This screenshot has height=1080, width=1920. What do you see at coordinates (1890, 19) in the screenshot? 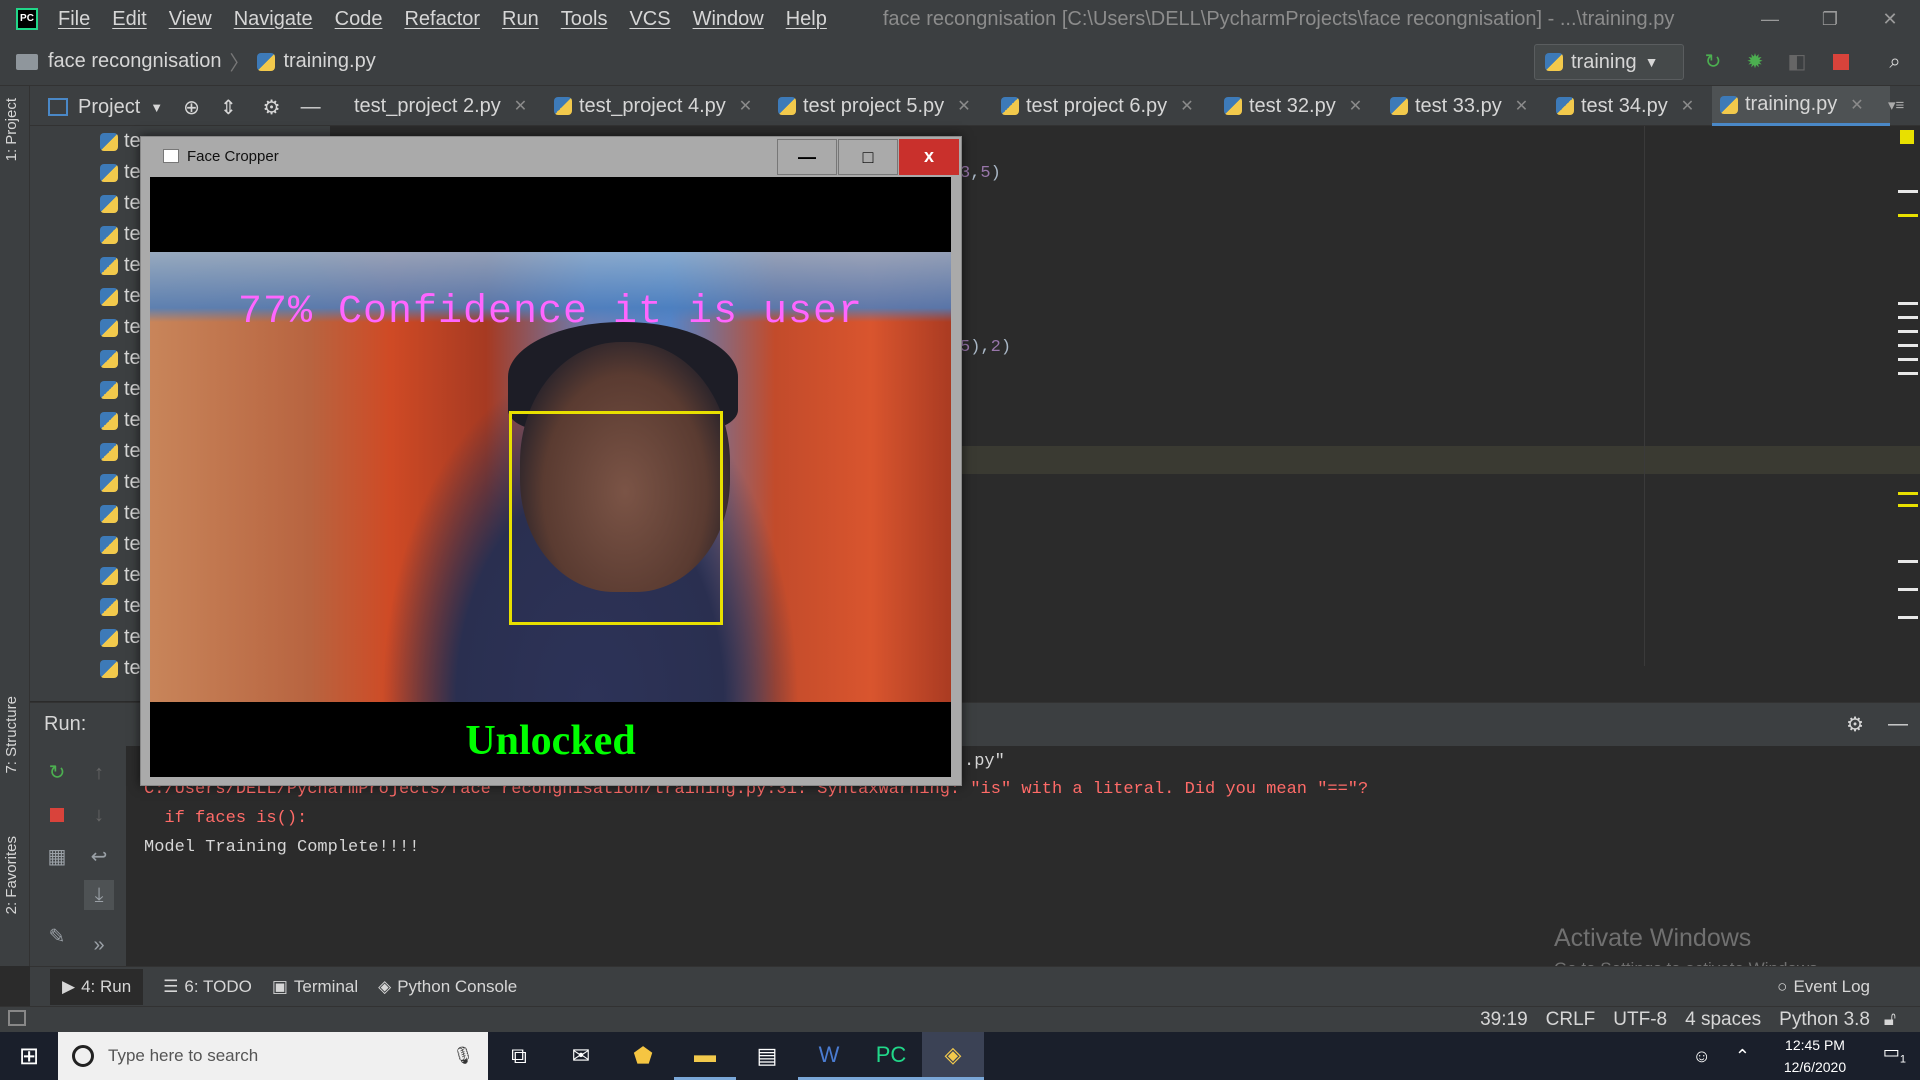
I see `close-button: ✕` at bounding box center [1890, 19].